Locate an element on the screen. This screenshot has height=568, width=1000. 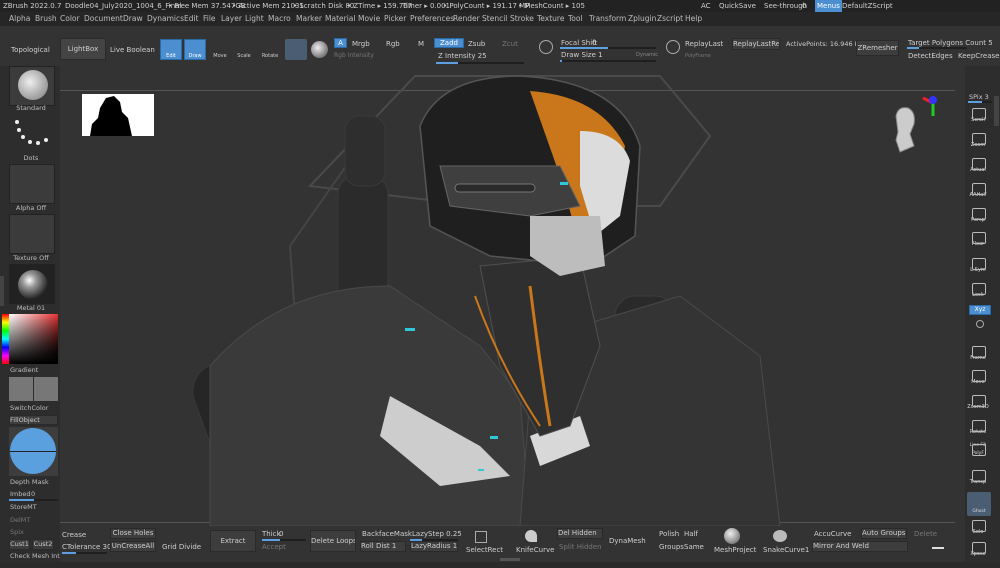
scale-button: Scale is located at coordinates (244, 49).